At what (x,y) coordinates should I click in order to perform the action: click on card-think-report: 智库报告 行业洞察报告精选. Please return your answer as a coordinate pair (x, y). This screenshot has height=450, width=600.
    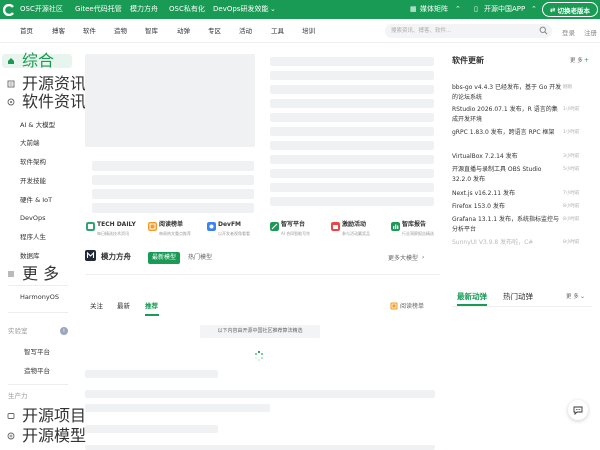
    Looking at the image, I should click on (416, 231).